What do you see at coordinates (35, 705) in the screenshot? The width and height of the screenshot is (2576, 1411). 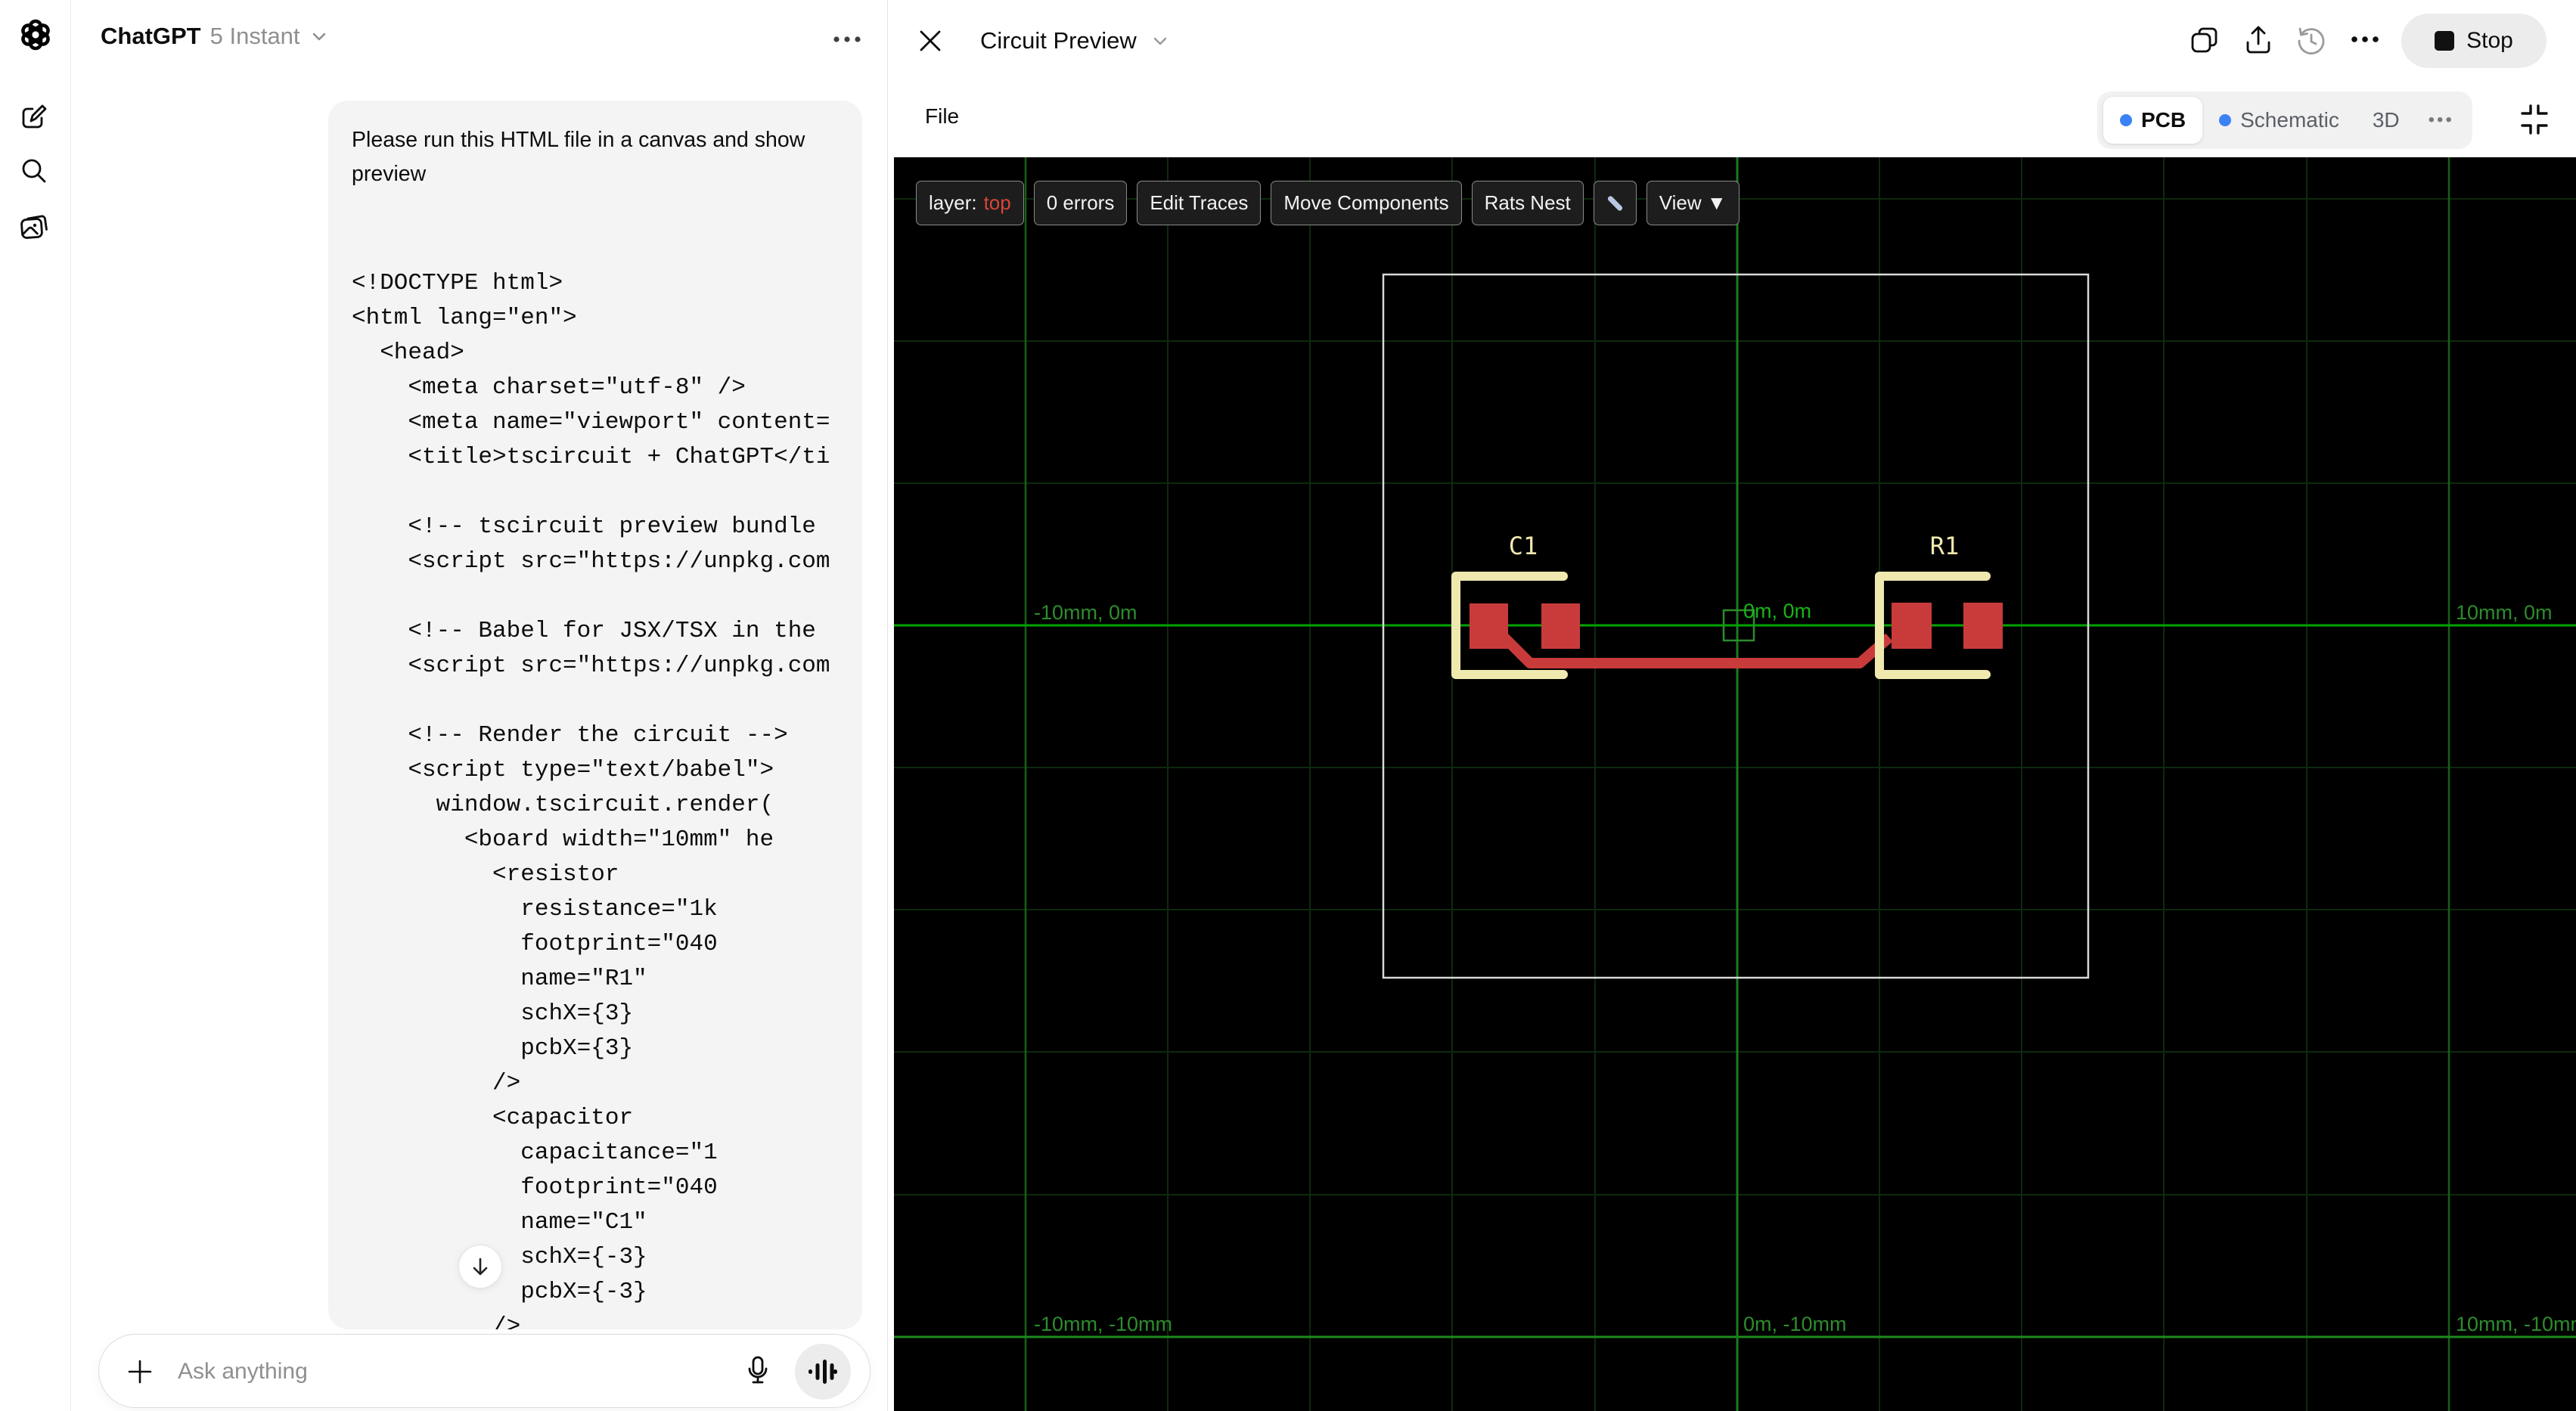 I see `app-rail` at bounding box center [35, 705].